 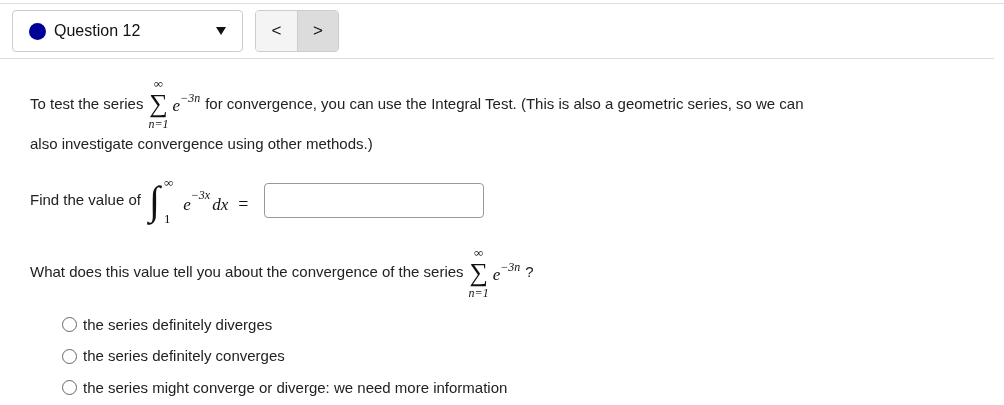 What do you see at coordinates (87, 103) in the screenshot?
I see `question-text: To test the series` at bounding box center [87, 103].